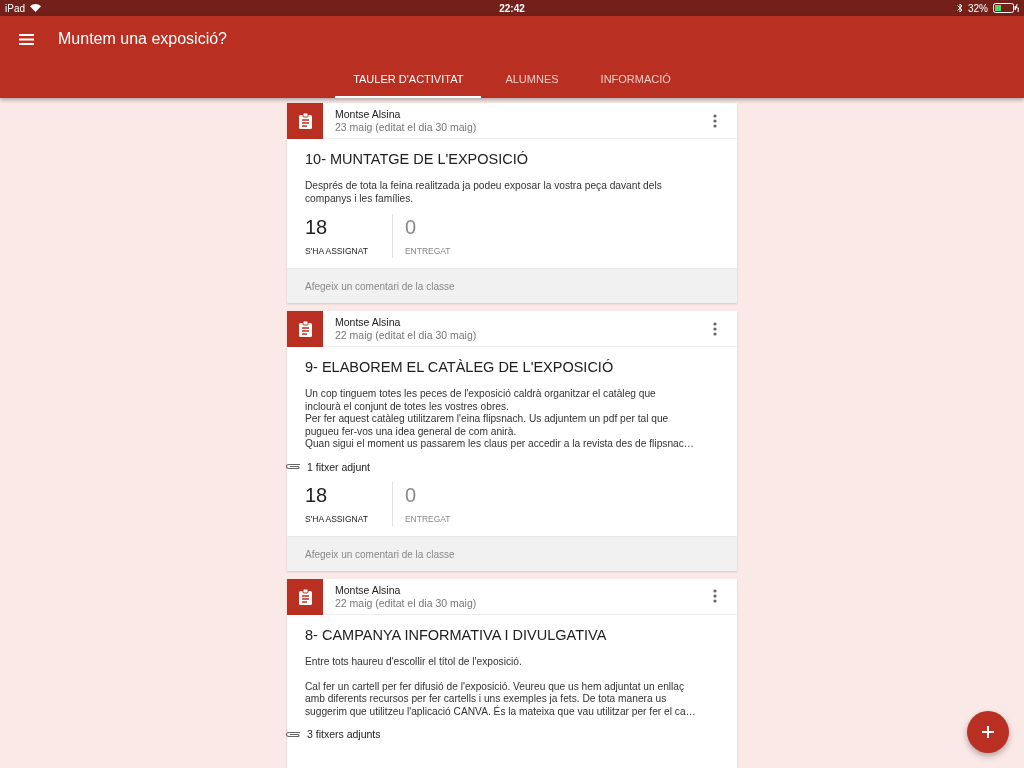 This screenshot has height=768, width=1024. What do you see at coordinates (978, 8) in the screenshot?
I see `battery-percentage: 32%` at bounding box center [978, 8].